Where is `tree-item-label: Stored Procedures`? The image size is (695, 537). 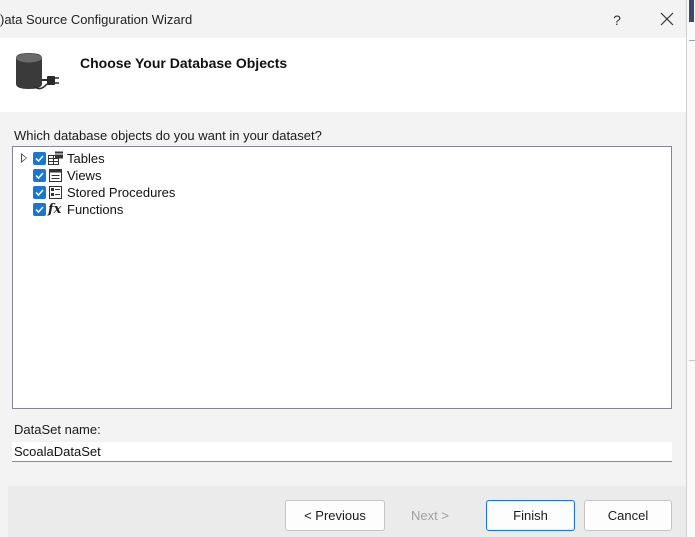 tree-item-label: Stored Procedures is located at coordinates (121, 192).